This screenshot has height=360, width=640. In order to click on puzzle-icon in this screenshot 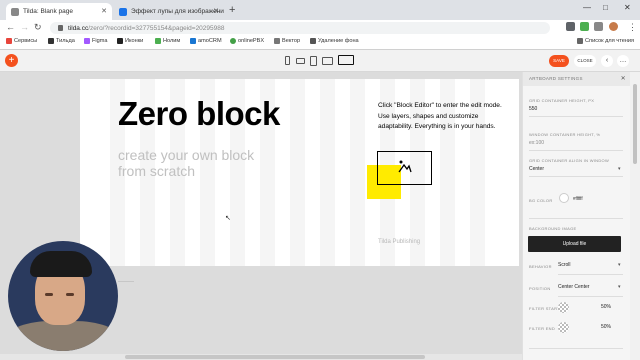, I will do `click(598, 26)`.